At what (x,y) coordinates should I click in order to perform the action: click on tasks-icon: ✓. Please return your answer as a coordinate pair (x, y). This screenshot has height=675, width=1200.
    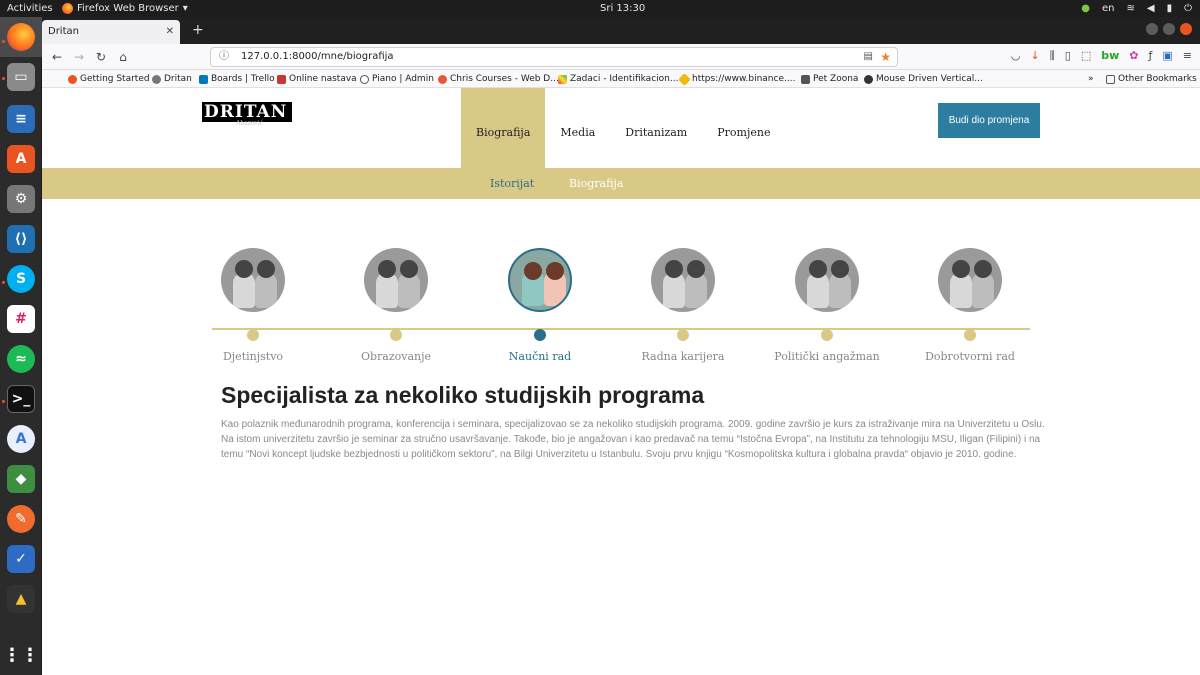
    Looking at the image, I should click on (21, 559).